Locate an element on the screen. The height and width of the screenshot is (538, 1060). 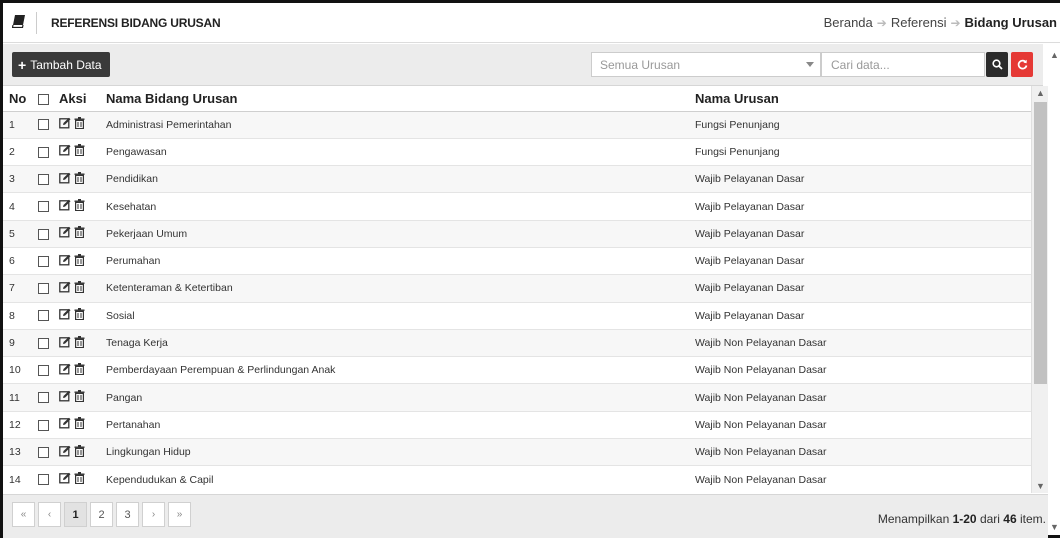
page-button-2: 2 is located at coordinates (101, 514).